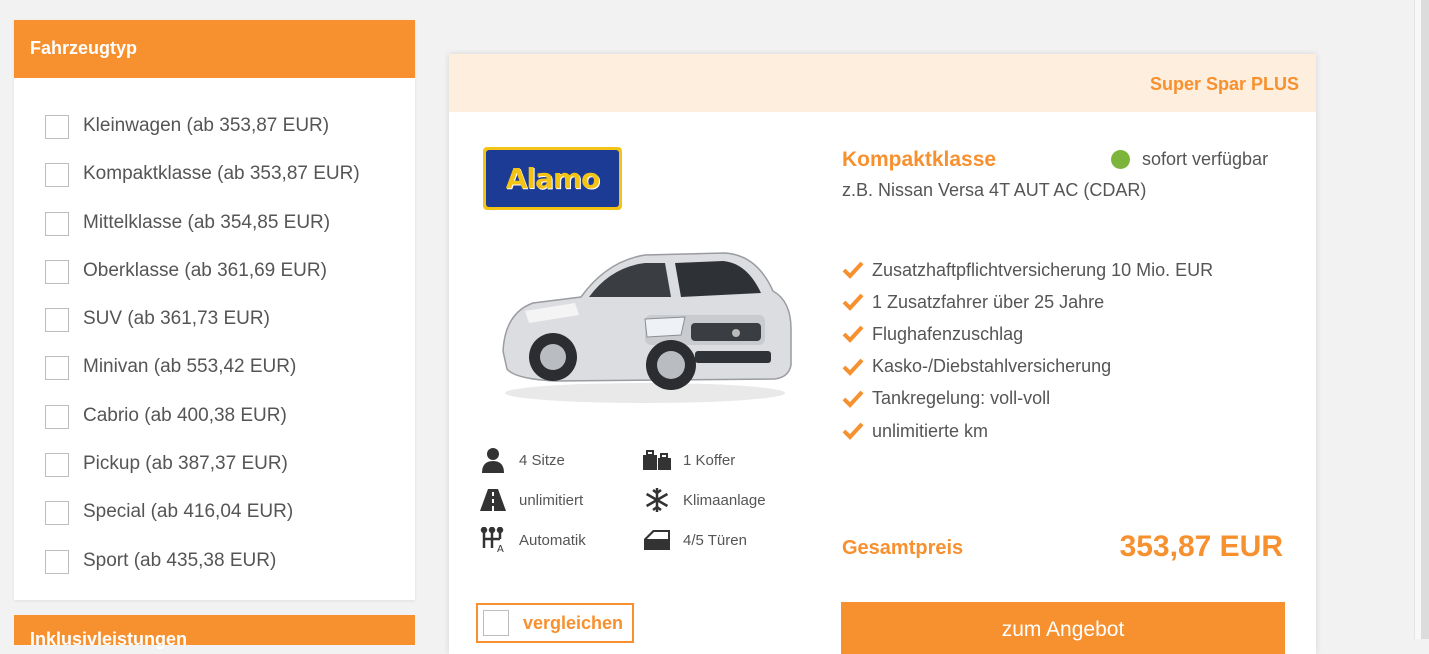 This screenshot has width=1429, height=654. I want to click on filter-item-pickup: Pickup (ab 387,37 EUR), so click(202, 477).